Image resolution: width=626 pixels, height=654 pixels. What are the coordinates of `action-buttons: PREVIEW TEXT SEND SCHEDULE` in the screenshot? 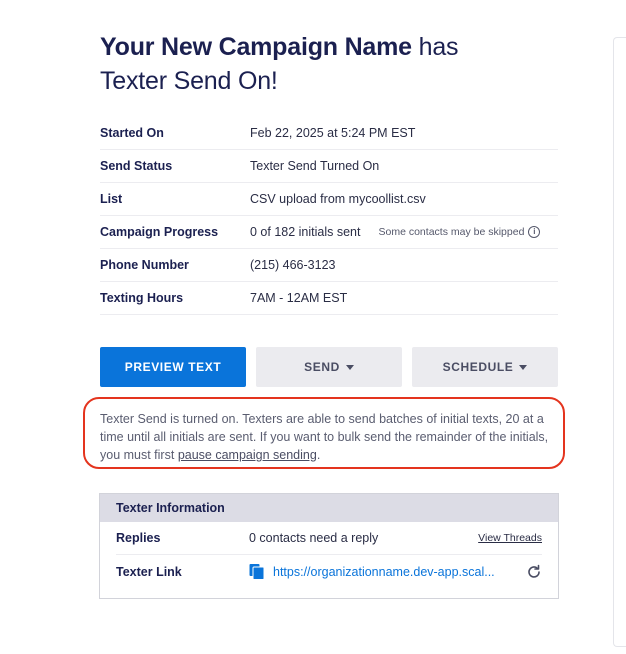 It's located at (329, 367).